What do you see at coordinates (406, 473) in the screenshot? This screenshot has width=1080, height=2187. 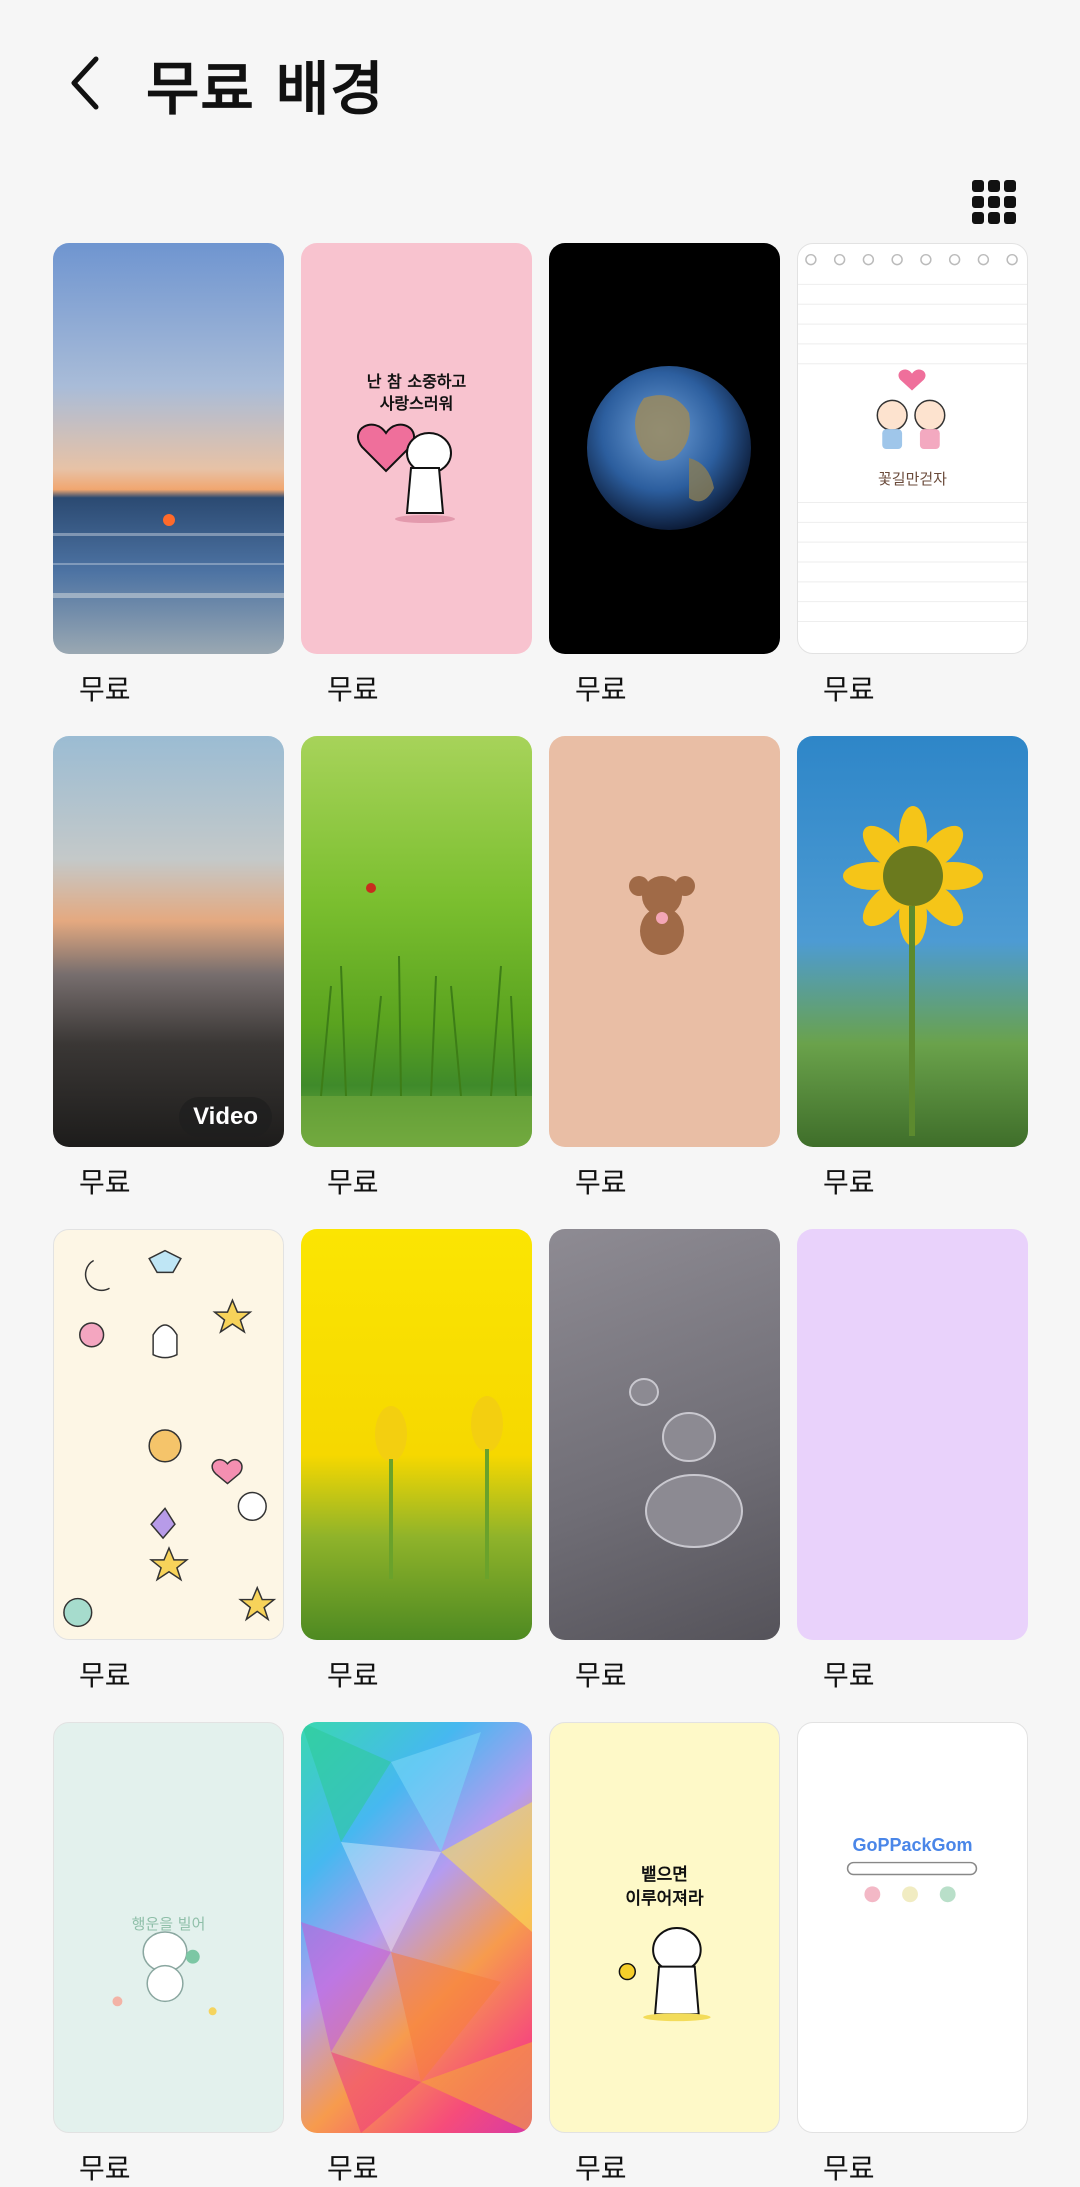 I see `bear-heart-illustration` at bounding box center [406, 473].